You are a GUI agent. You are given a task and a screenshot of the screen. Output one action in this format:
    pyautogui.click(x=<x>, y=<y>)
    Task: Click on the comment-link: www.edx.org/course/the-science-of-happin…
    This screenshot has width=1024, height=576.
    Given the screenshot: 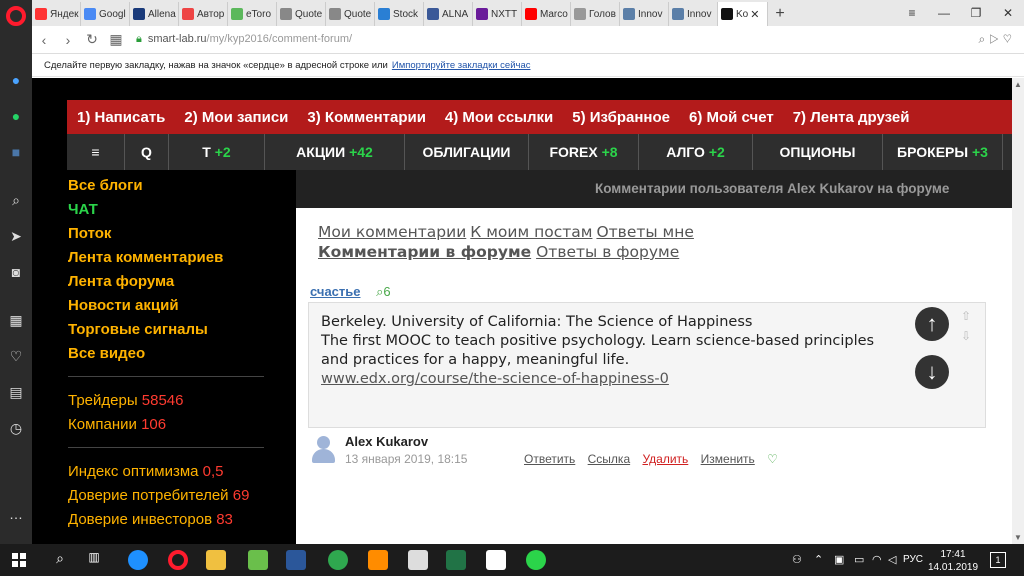 What is the action you would take?
    pyautogui.click(x=495, y=379)
    